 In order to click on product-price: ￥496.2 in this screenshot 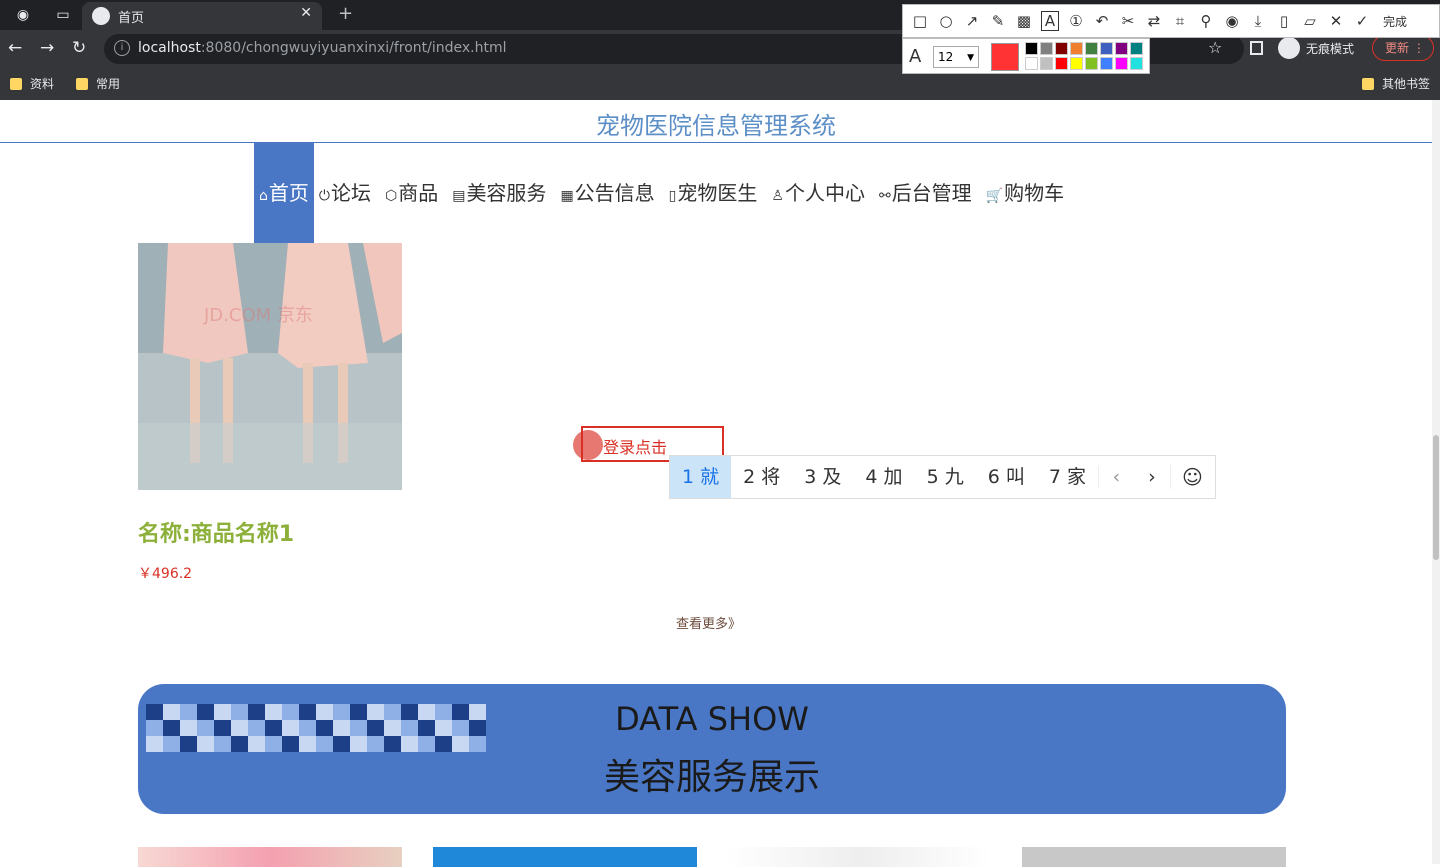, I will do `click(165, 574)`.